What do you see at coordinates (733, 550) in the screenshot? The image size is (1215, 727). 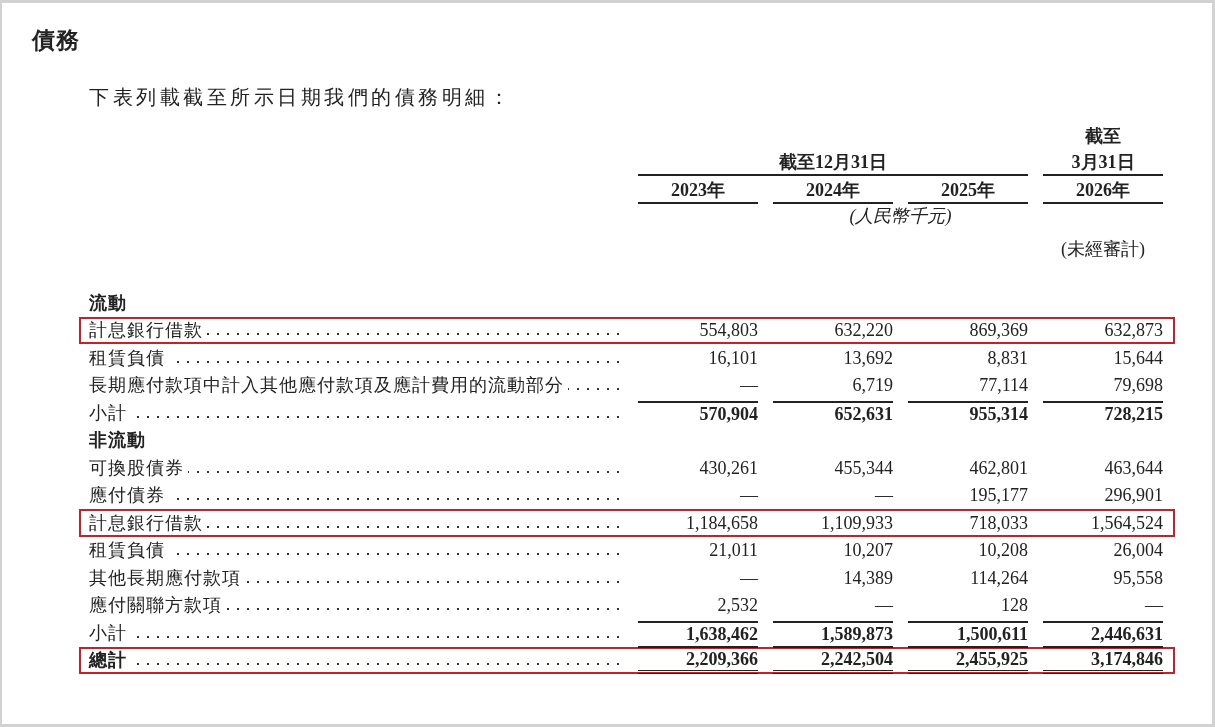 I see `table-cell-text: 21,011` at bounding box center [733, 550].